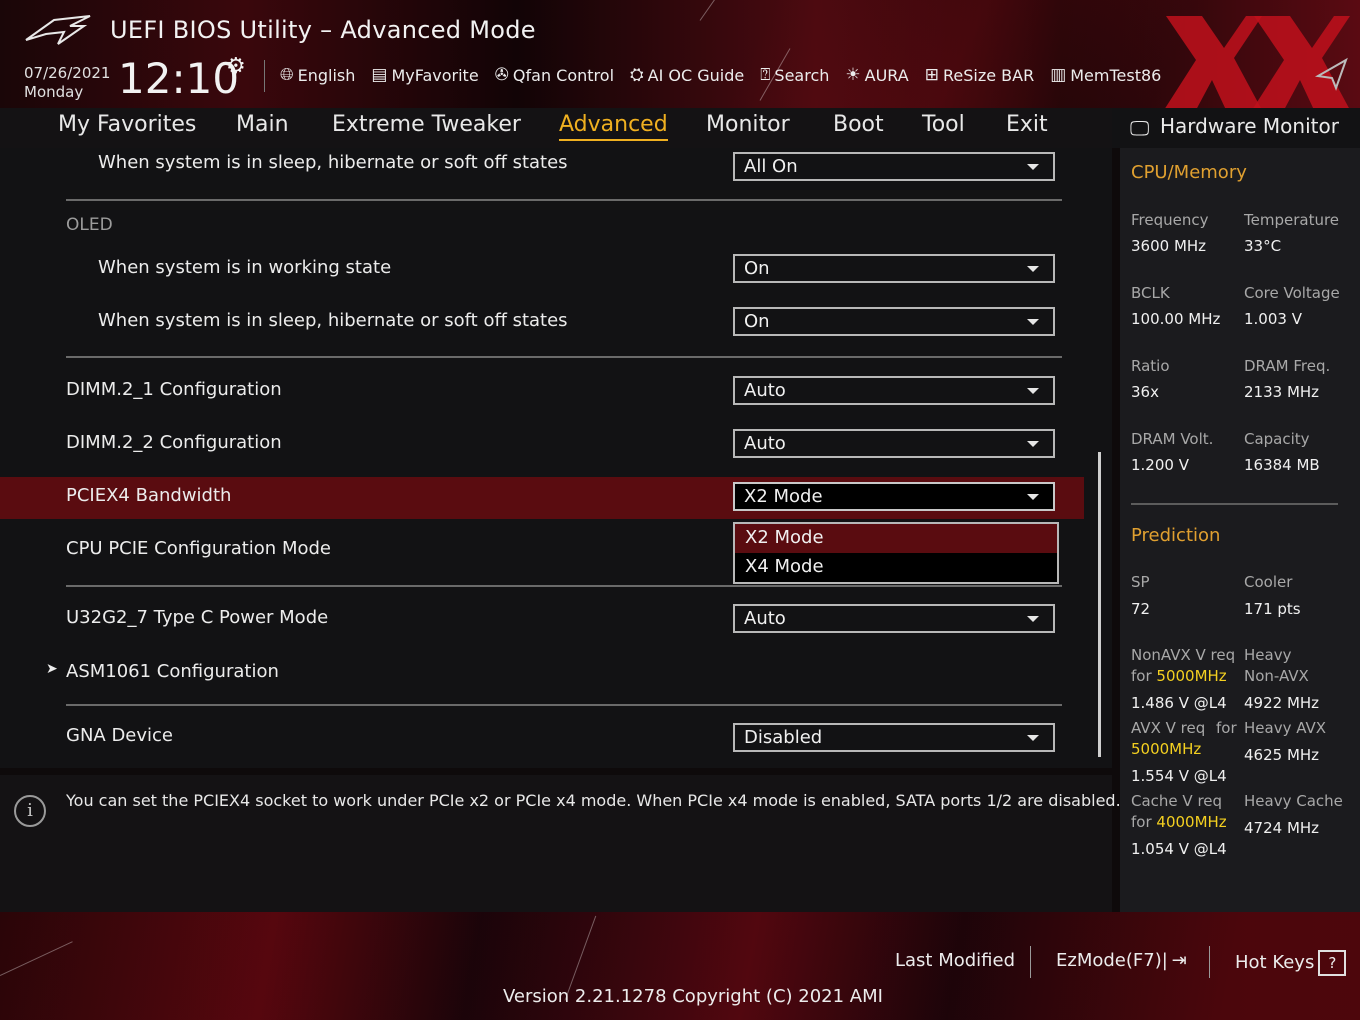 This screenshot has height=1020, width=1360. I want to click on info-icon: i, so click(30, 811).